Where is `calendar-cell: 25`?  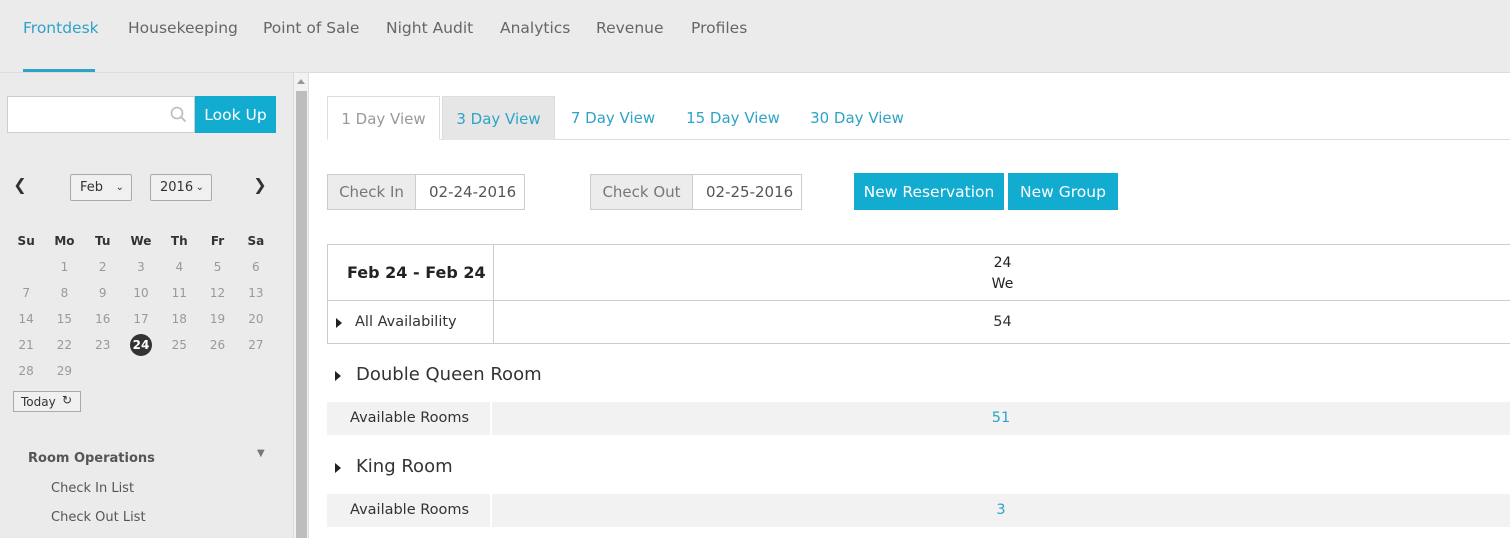 calendar-cell: 25 is located at coordinates (179, 345).